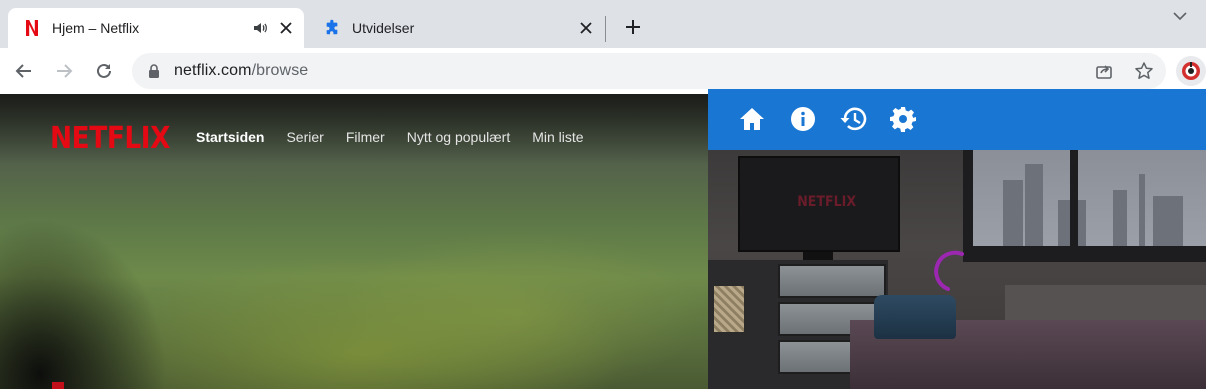 This screenshot has width=1206, height=389. I want to click on speaker-icon, so click(260, 28).